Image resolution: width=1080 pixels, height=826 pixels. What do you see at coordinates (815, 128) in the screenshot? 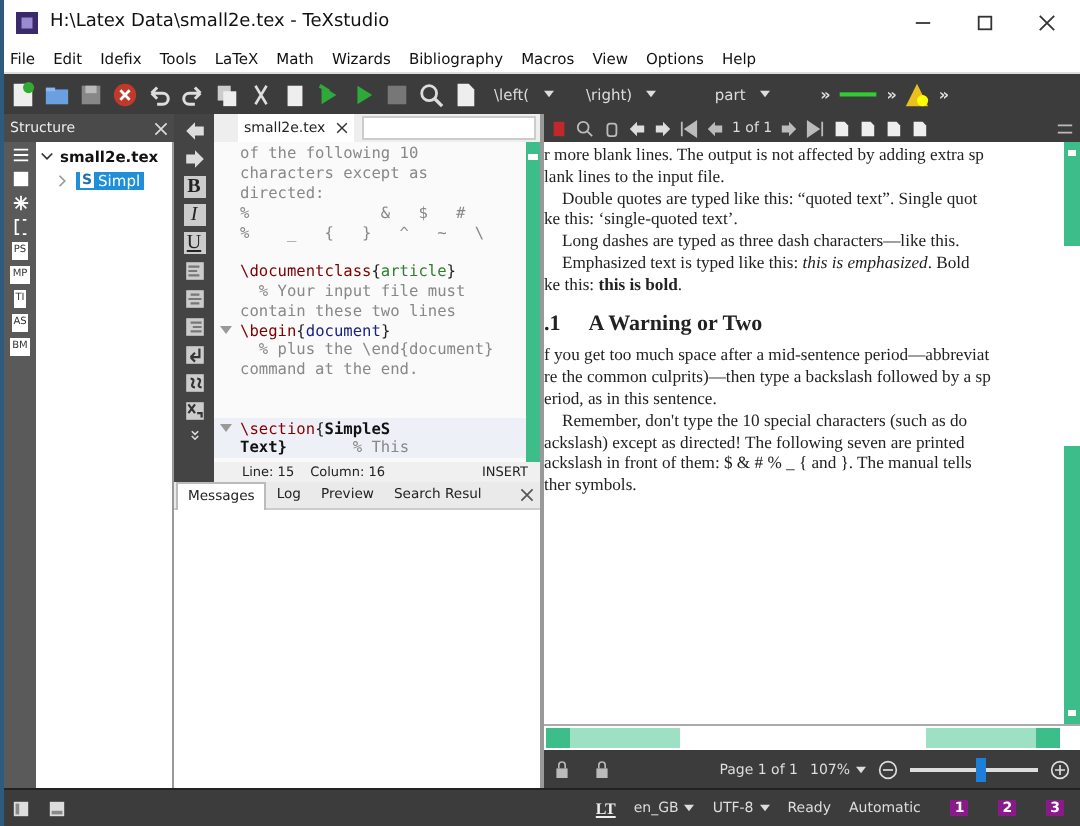
I see `last-page-icon` at bounding box center [815, 128].